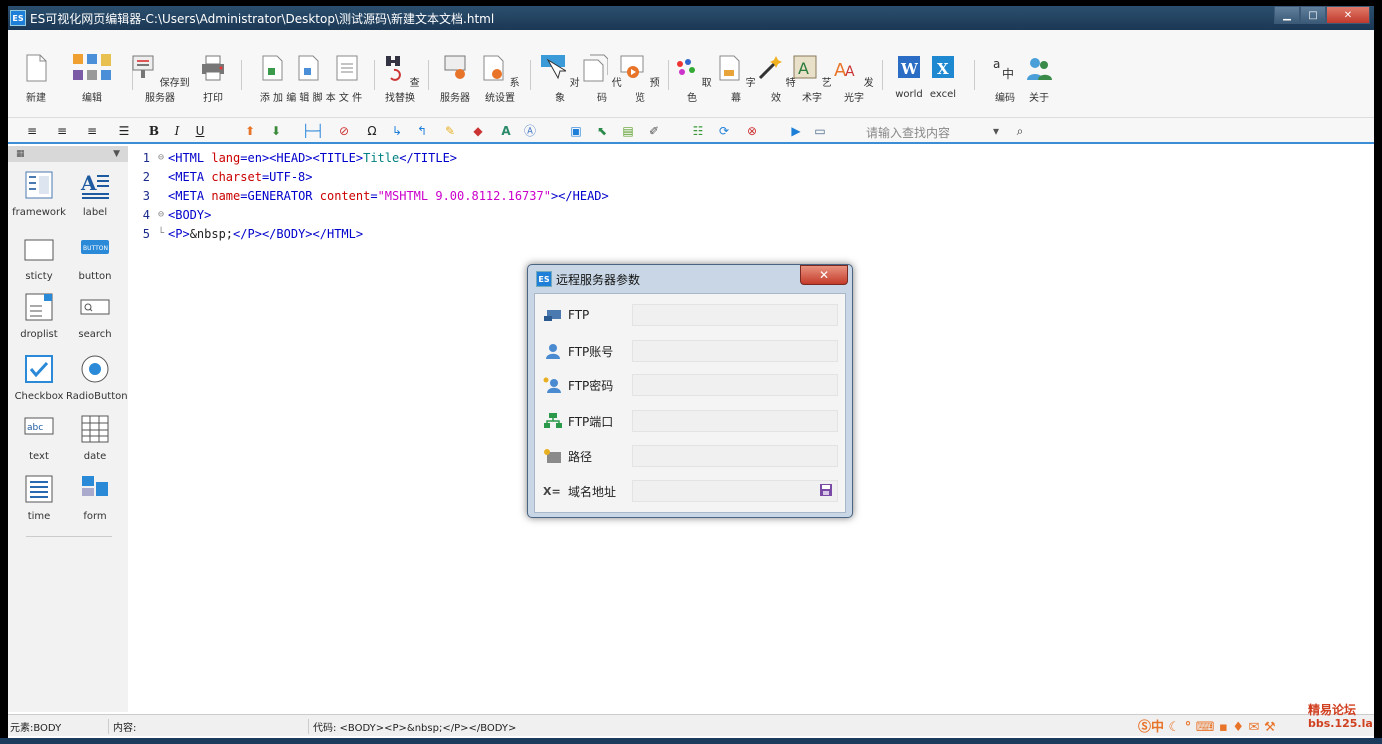 The width and height of the screenshot is (1382, 744). I want to click on edit-doc-icon: ✐, so click(654, 131).